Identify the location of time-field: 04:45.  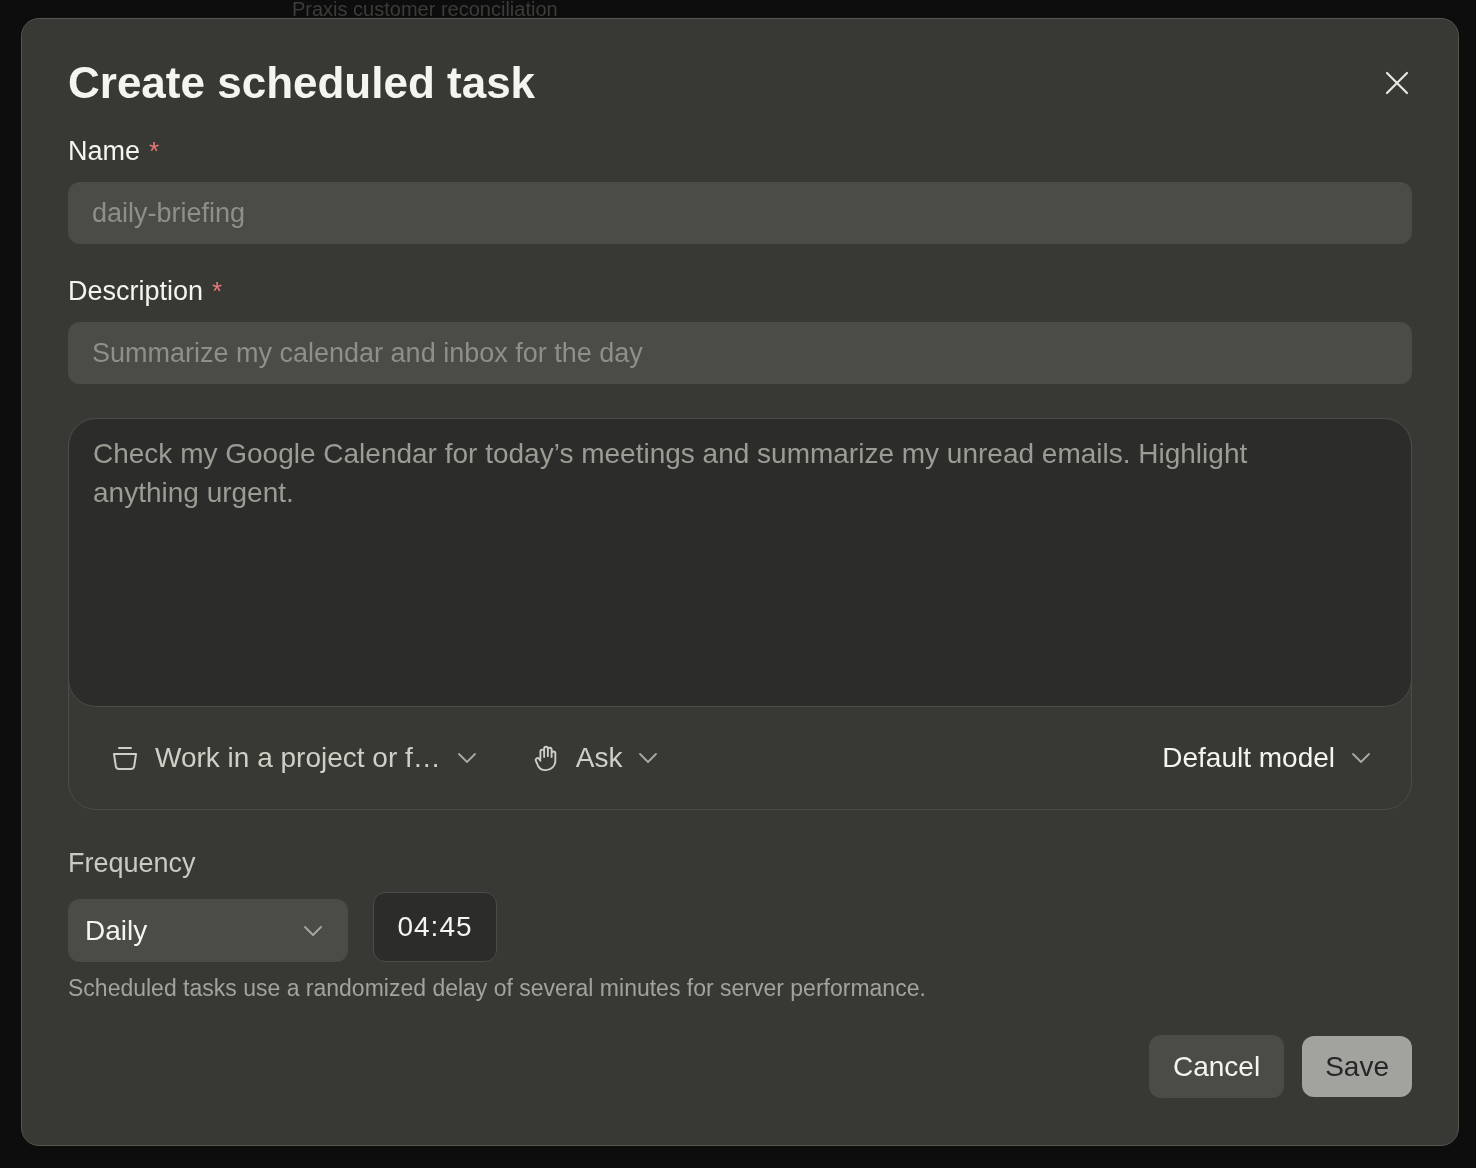
(435, 927).